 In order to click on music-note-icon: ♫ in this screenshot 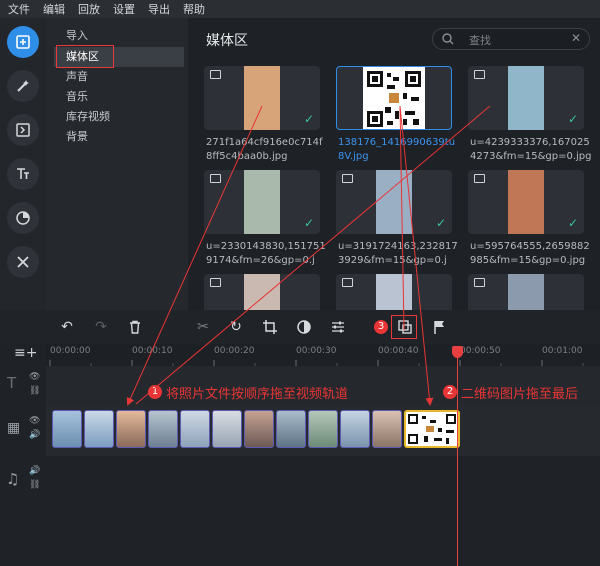, I will do `click(13, 479)`.